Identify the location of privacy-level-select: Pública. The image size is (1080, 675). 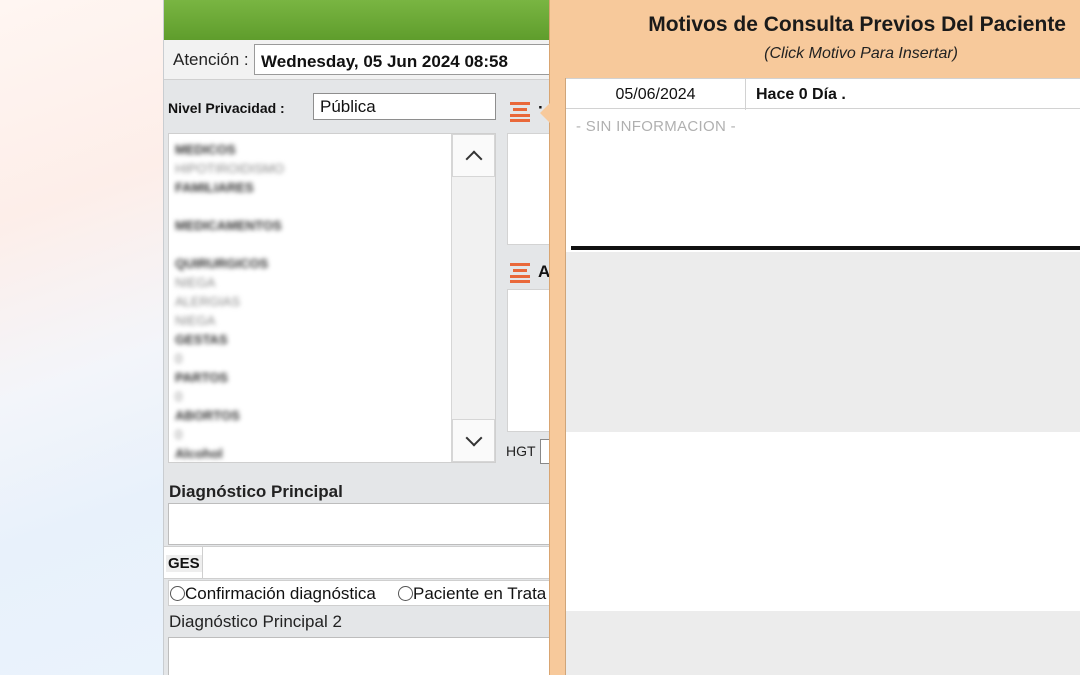
(404, 106).